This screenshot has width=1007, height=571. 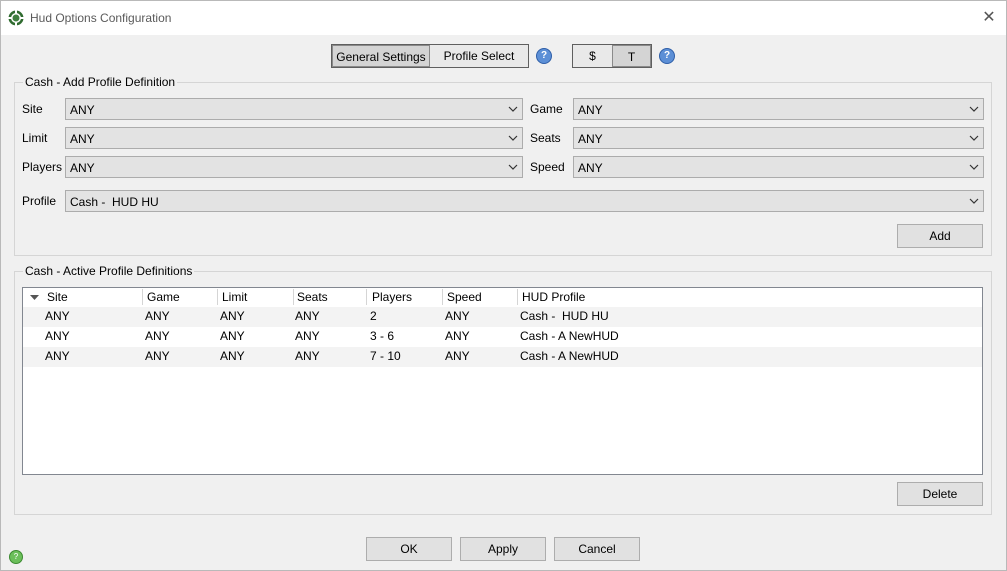 I want to click on speed-value: ANY, so click(x=590, y=168).